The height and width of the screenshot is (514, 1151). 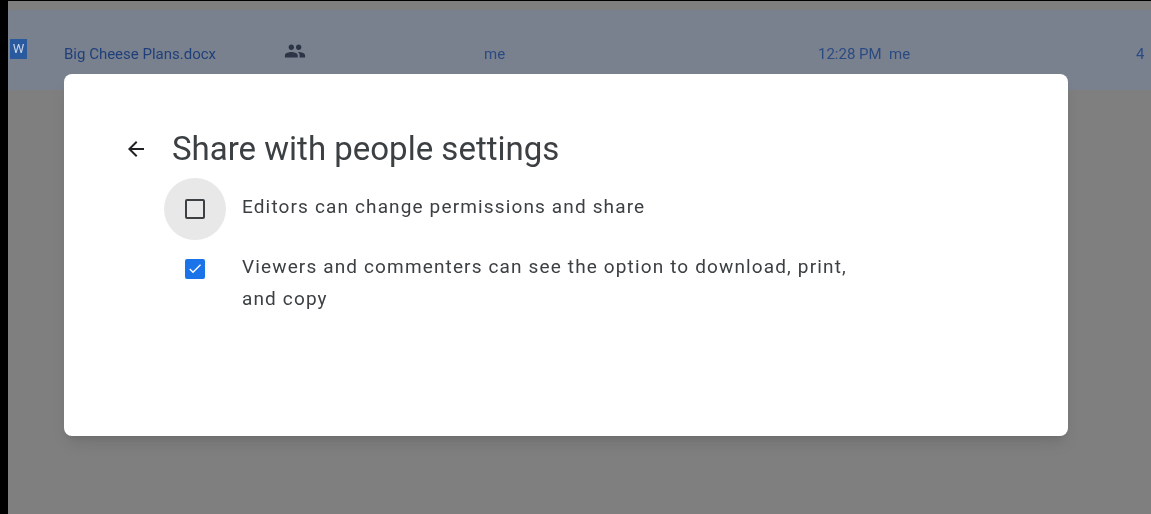 What do you see at coordinates (545, 282) in the screenshot?
I see `option-label: Viewers and commenters can see the option to download, print, and copy` at bounding box center [545, 282].